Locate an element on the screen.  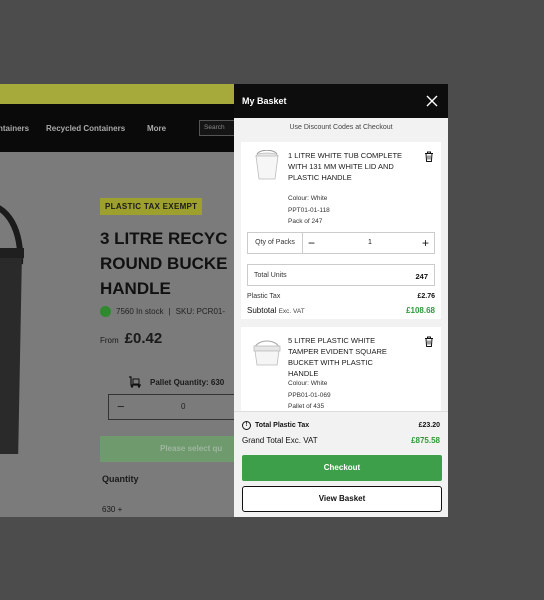
item-pack: Pack of 247 is located at coordinates (305, 221).